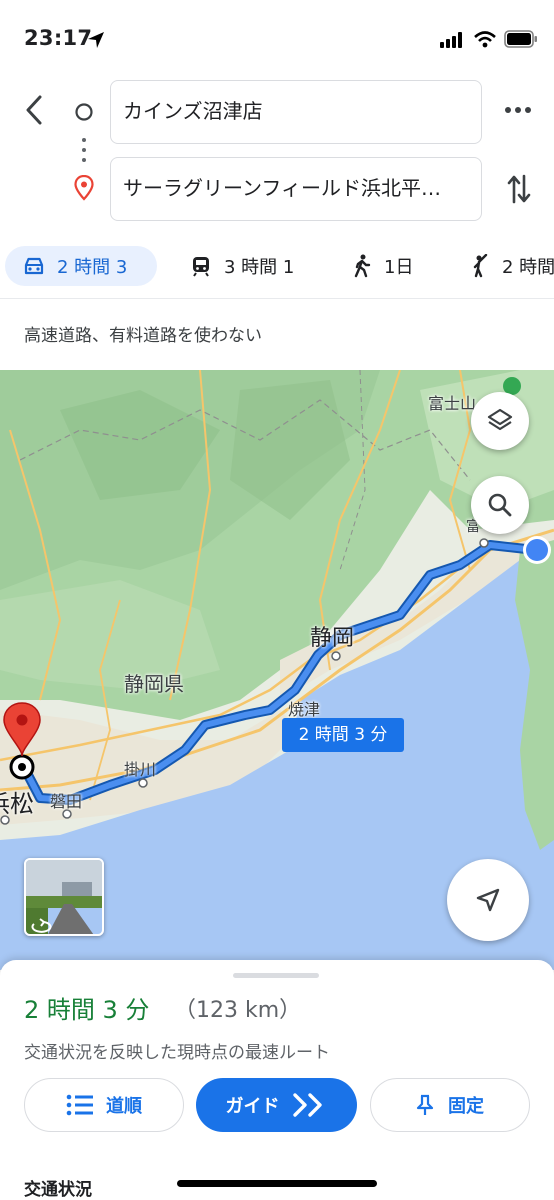 The height and width of the screenshot is (1200, 554). I want to click on car-icon, so click(34, 266).